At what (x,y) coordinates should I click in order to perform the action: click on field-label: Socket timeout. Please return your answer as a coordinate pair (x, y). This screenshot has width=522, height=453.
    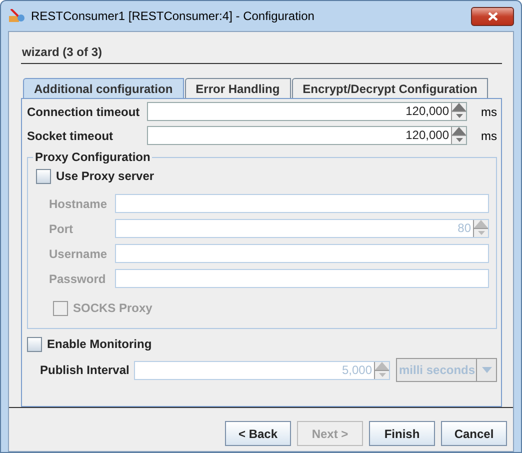
    Looking at the image, I should click on (70, 135).